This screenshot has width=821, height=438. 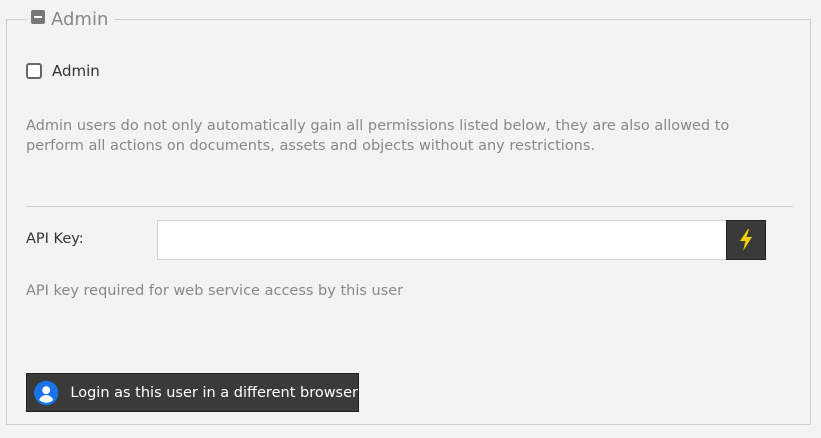 I want to click on generate-api-key-button, so click(x=746, y=240).